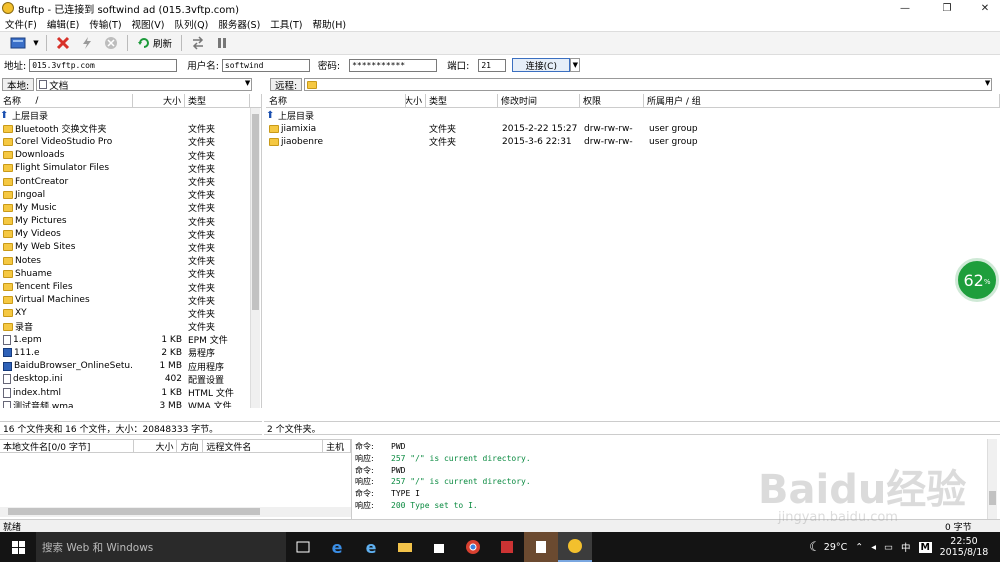  Describe the element at coordinates (66, 339) in the screenshot. I see `file-name-cell: 1.epm` at that location.